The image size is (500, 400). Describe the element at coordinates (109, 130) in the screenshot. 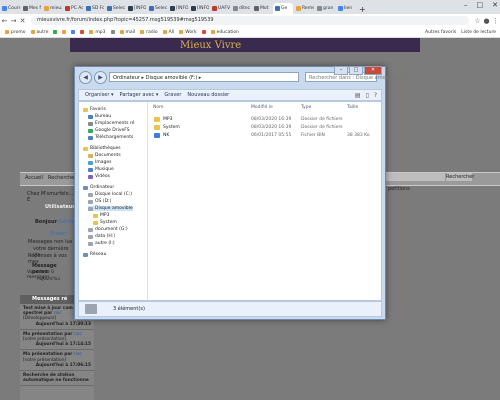

I see `tree-item: Google DriveFS` at that location.